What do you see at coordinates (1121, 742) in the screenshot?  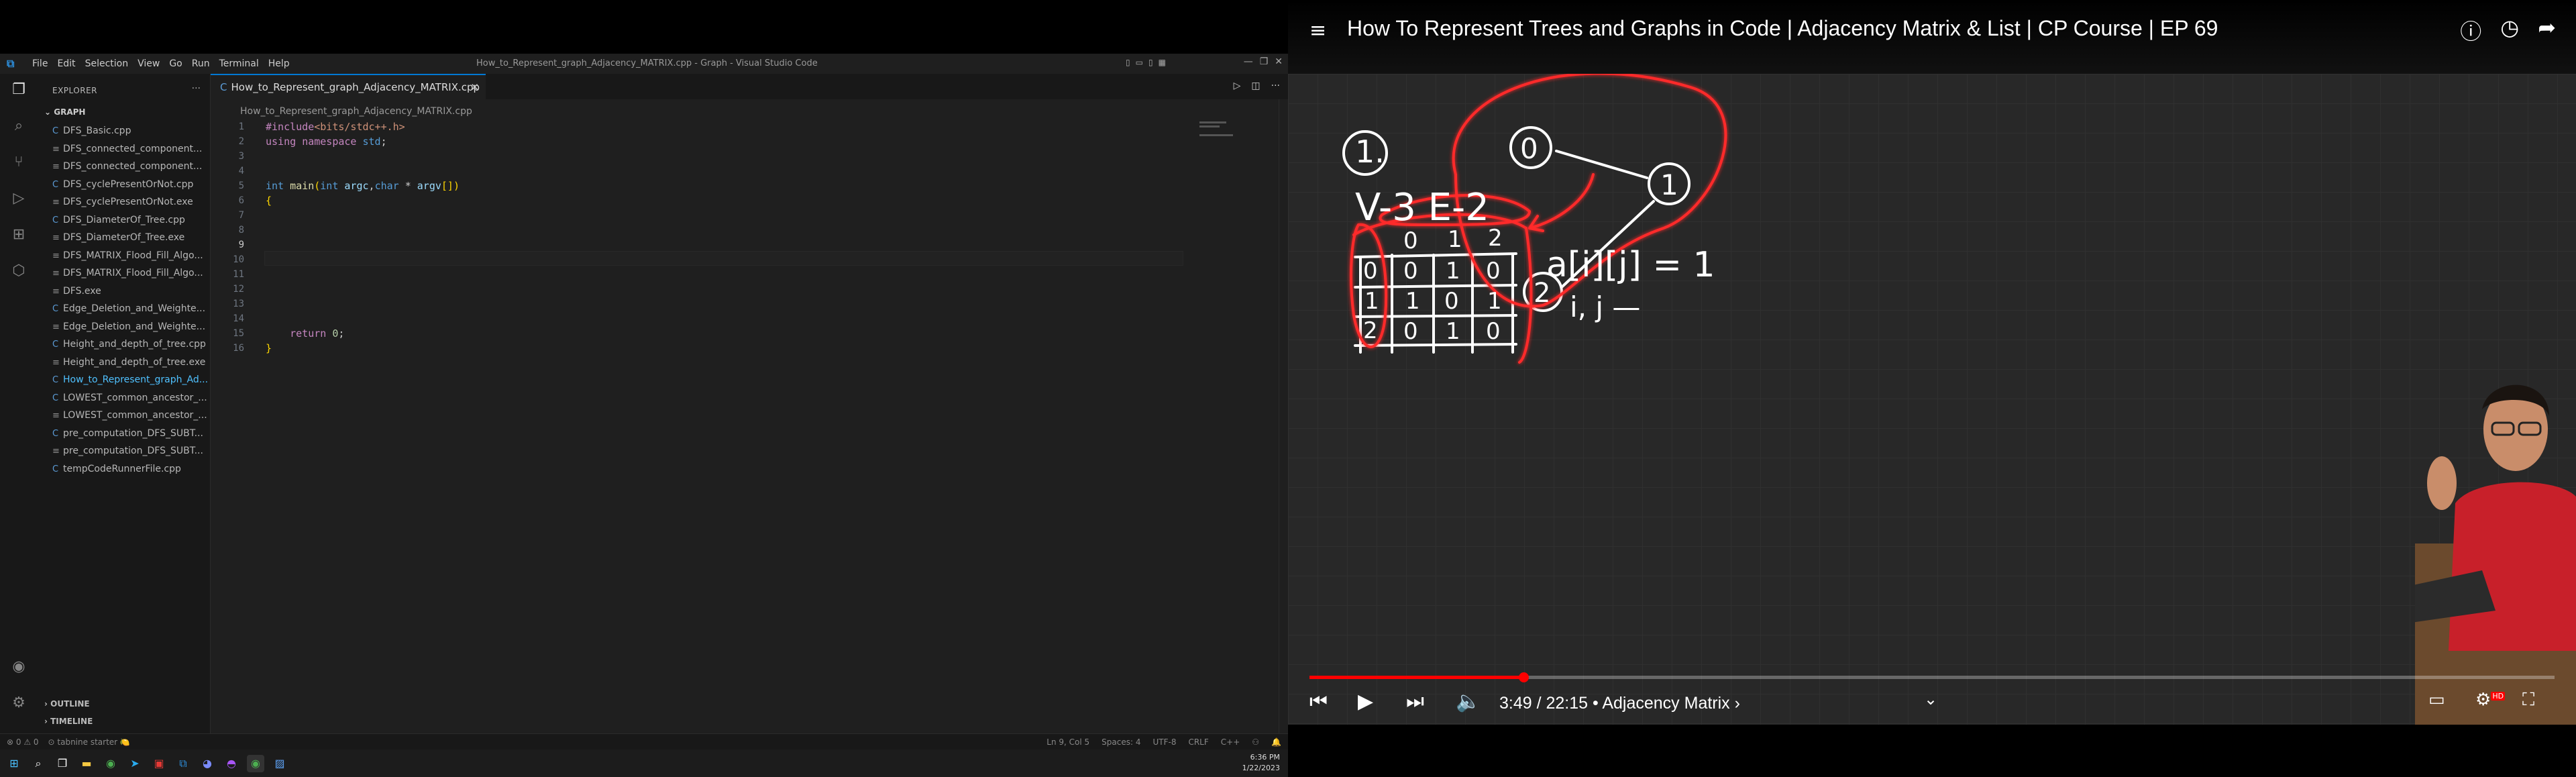 I see `indentation: Spaces: 4` at bounding box center [1121, 742].